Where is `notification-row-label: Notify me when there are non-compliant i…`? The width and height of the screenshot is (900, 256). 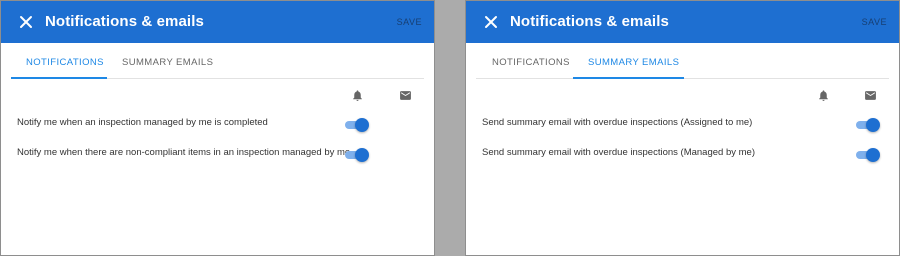 notification-row-label: Notify me when there are non-compliant i… is located at coordinates (184, 152).